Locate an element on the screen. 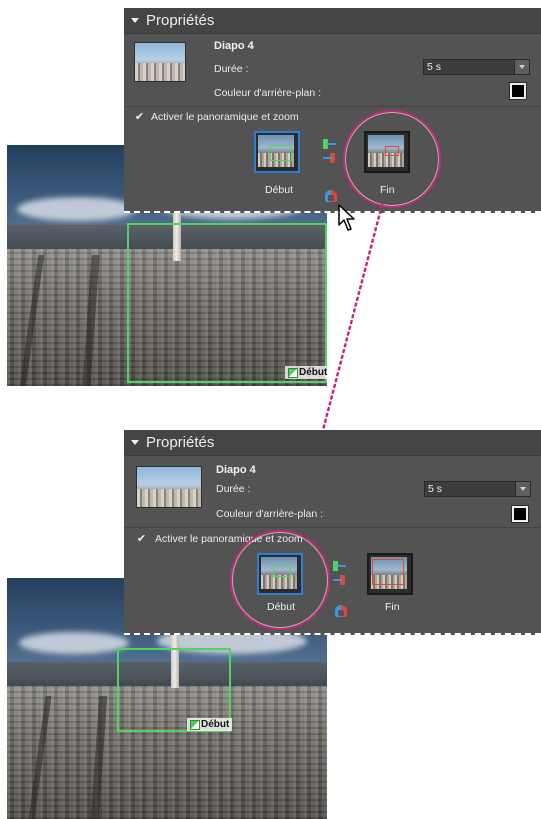  highlight-circle-end is located at coordinates (392, 159).